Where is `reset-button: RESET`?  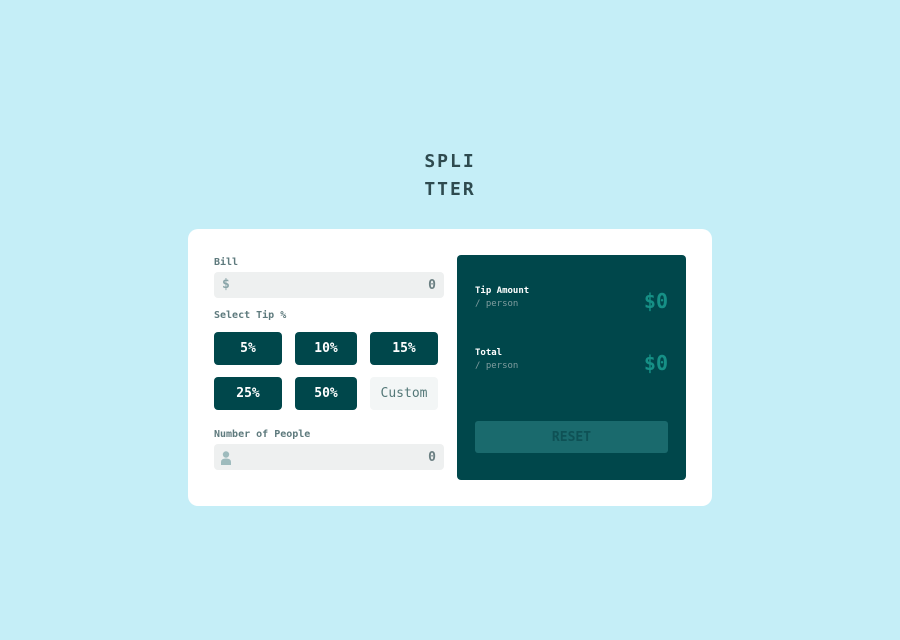
reset-button: RESET is located at coordinates (571, 437).